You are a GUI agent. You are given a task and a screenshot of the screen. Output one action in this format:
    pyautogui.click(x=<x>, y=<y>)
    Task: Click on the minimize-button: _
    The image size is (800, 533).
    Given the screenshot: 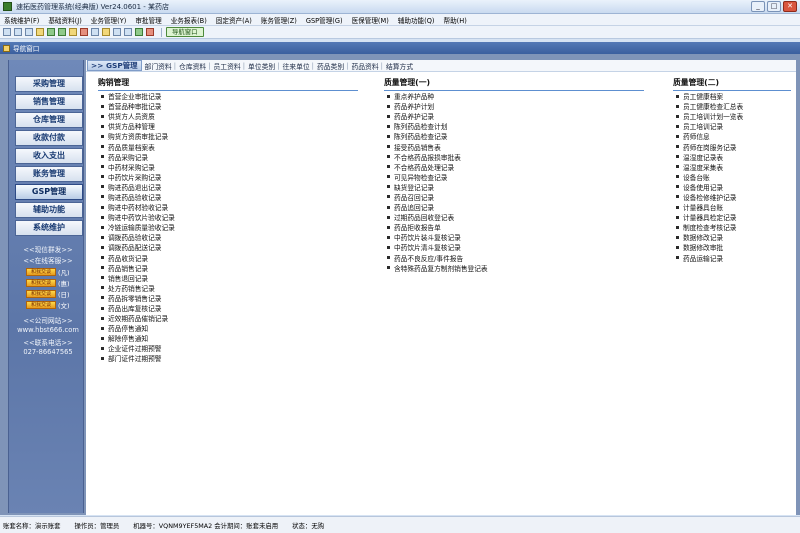 What is the action you would take?
    pyautogui.click(x=758, y=6)
    